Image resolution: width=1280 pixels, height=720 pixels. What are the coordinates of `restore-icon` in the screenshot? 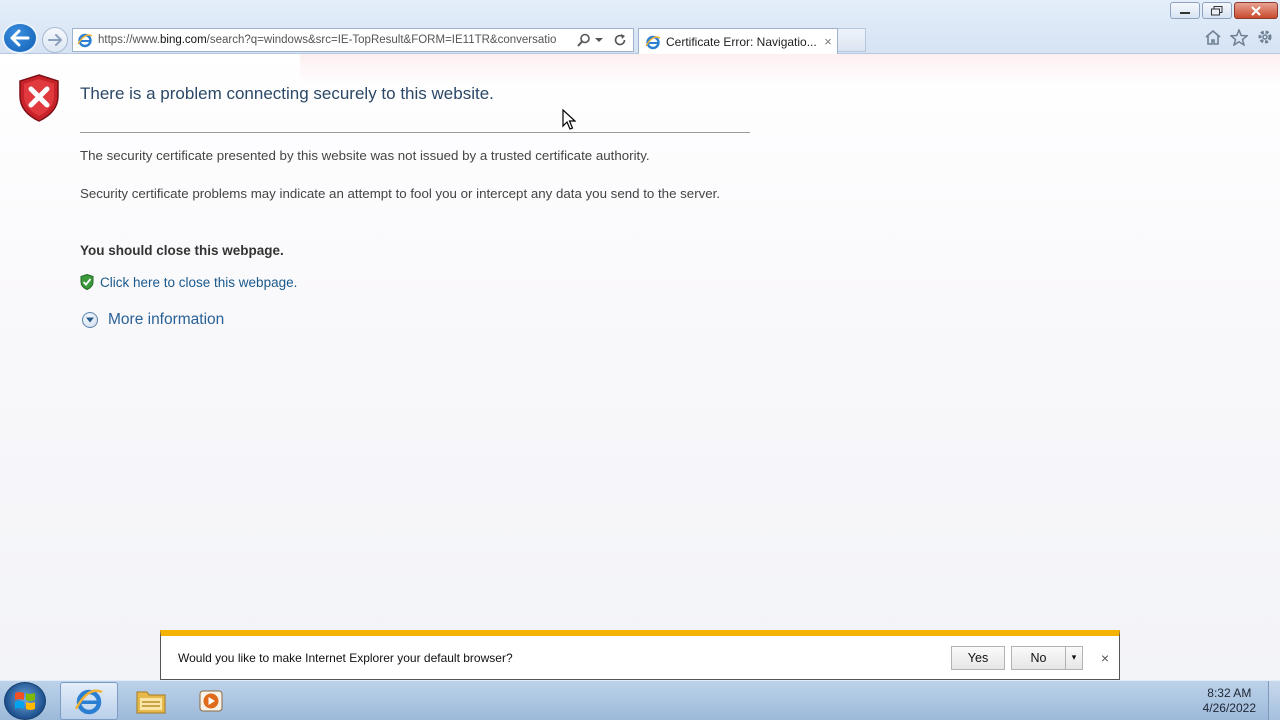 It's located at (1217, 10).